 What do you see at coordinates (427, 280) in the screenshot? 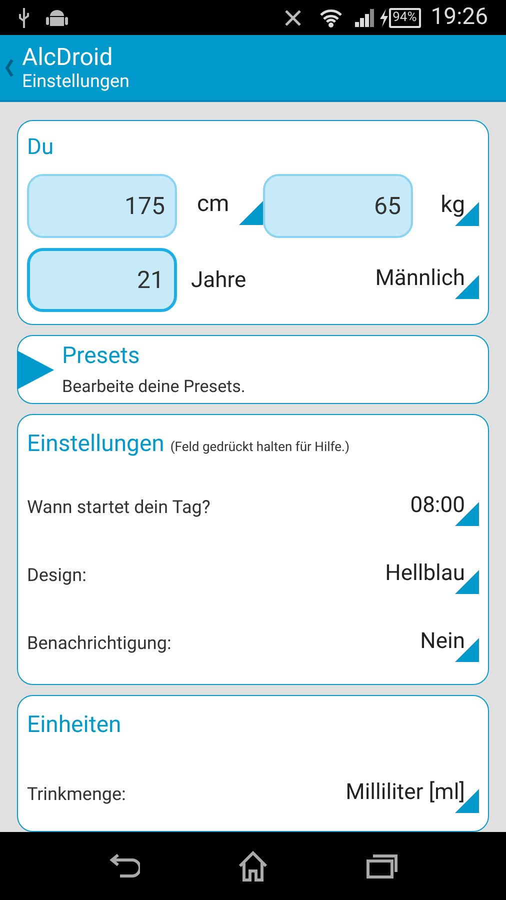
I see `gender-dropdown: Männlich` at bounding box center [427, 280].